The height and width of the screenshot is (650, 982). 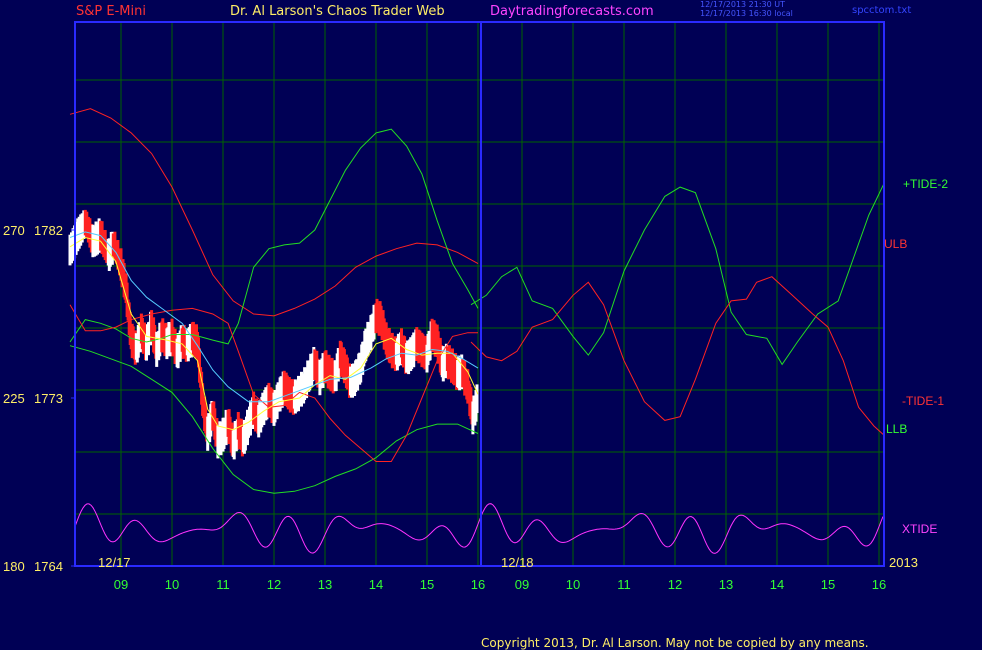 I want to click on legend-label: +TIDE-2, so click(x=925, y=184).